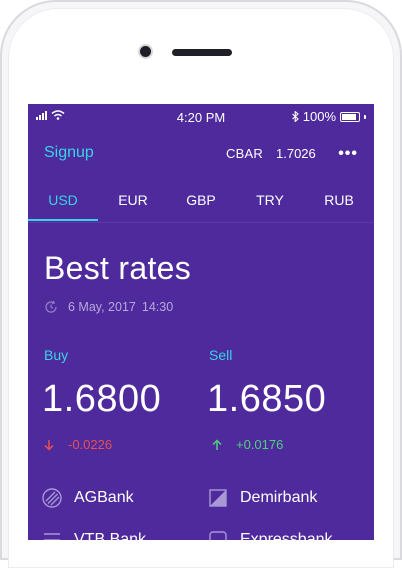  I want to click on demirbank-logo-icon, so click(218, 498).